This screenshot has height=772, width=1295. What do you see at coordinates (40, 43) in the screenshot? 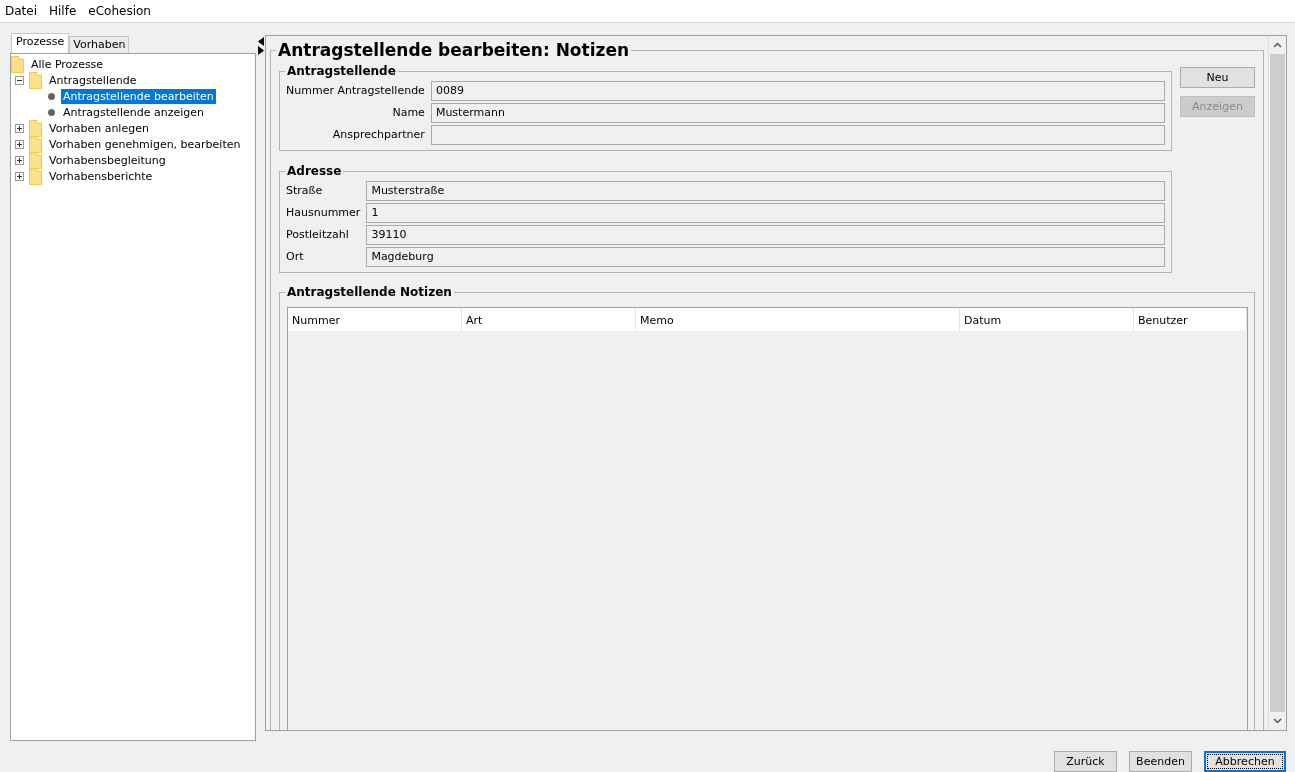
I see `tab: Prozesse` at bounding box center [40, 43].